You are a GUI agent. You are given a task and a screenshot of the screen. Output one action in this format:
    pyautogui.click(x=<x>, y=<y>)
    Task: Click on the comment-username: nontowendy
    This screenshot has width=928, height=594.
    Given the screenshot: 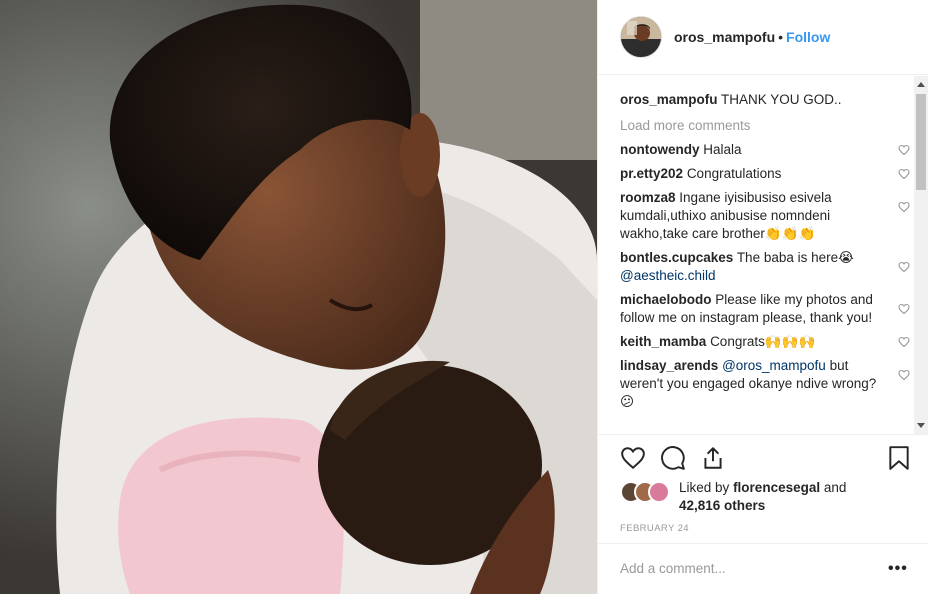 What is the action you would take?
    pyautogui.click(x=660, y=149)
    